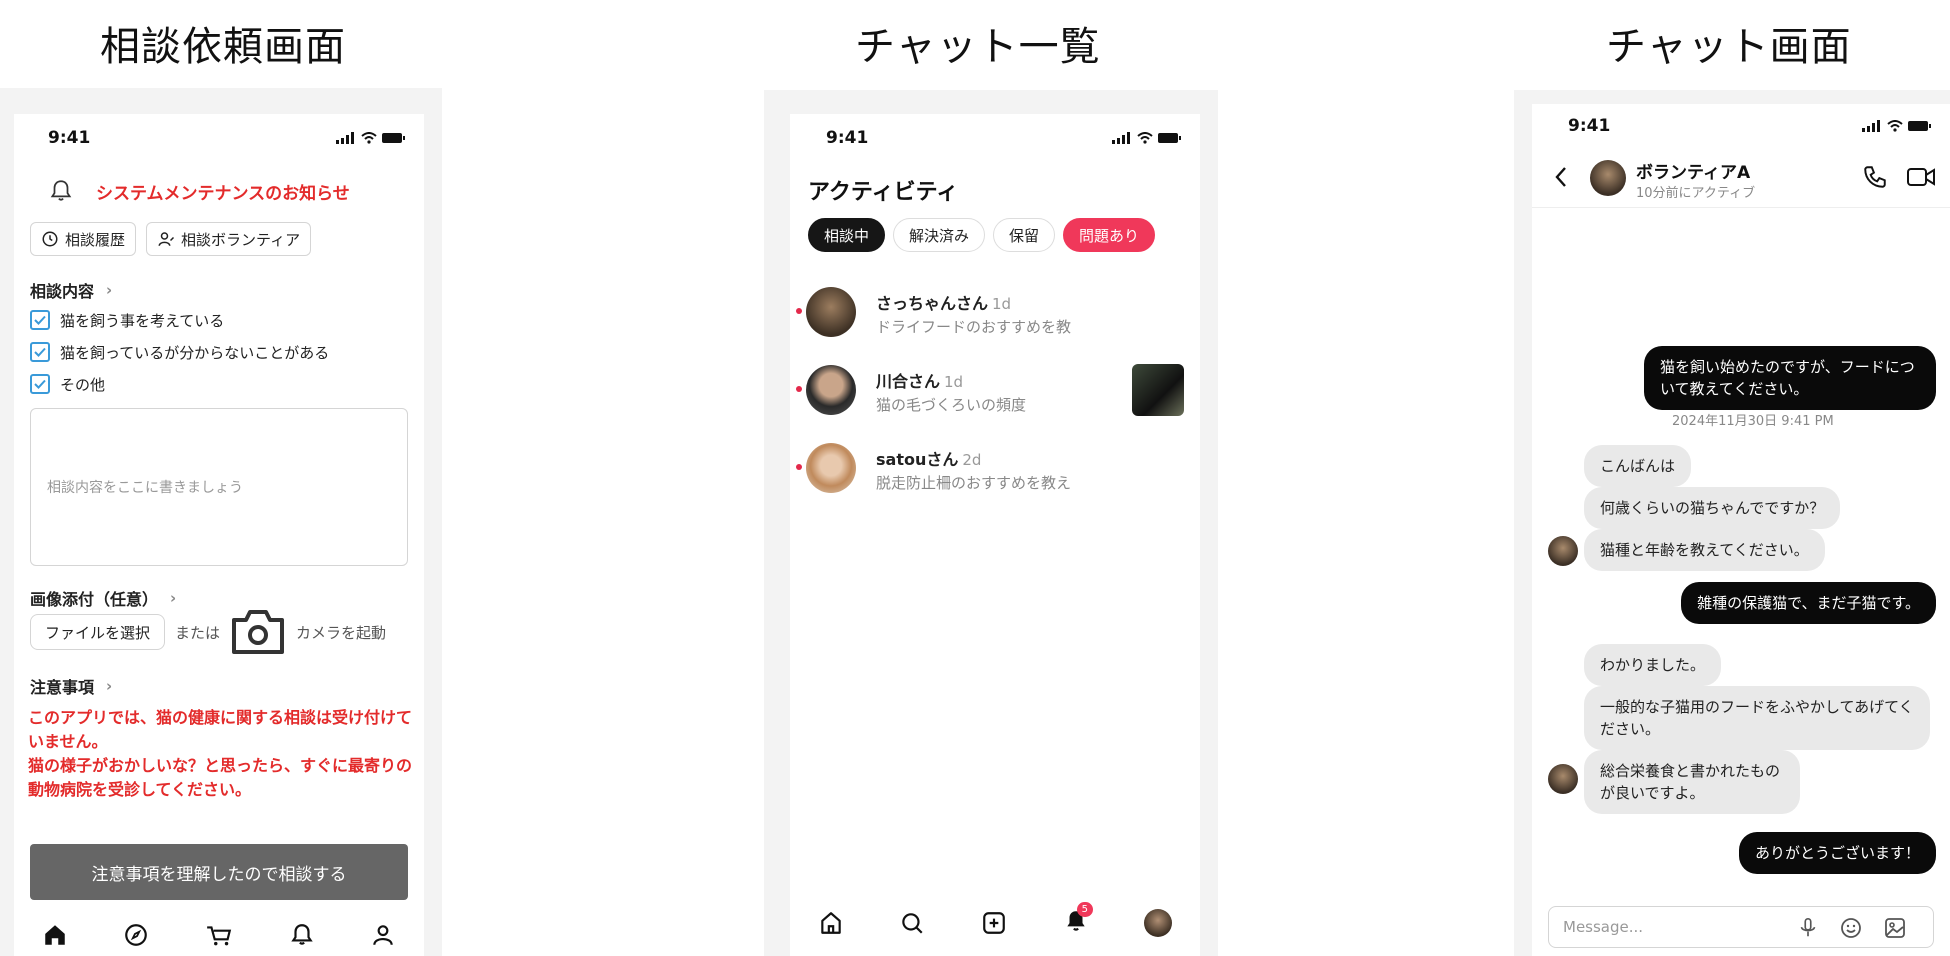 The height and width of the screenshot is (956, 1950). Describe the element at coordinates (241, 239) in the screenshot. I see `volunteer-label: 相談ボランティア` at that location.